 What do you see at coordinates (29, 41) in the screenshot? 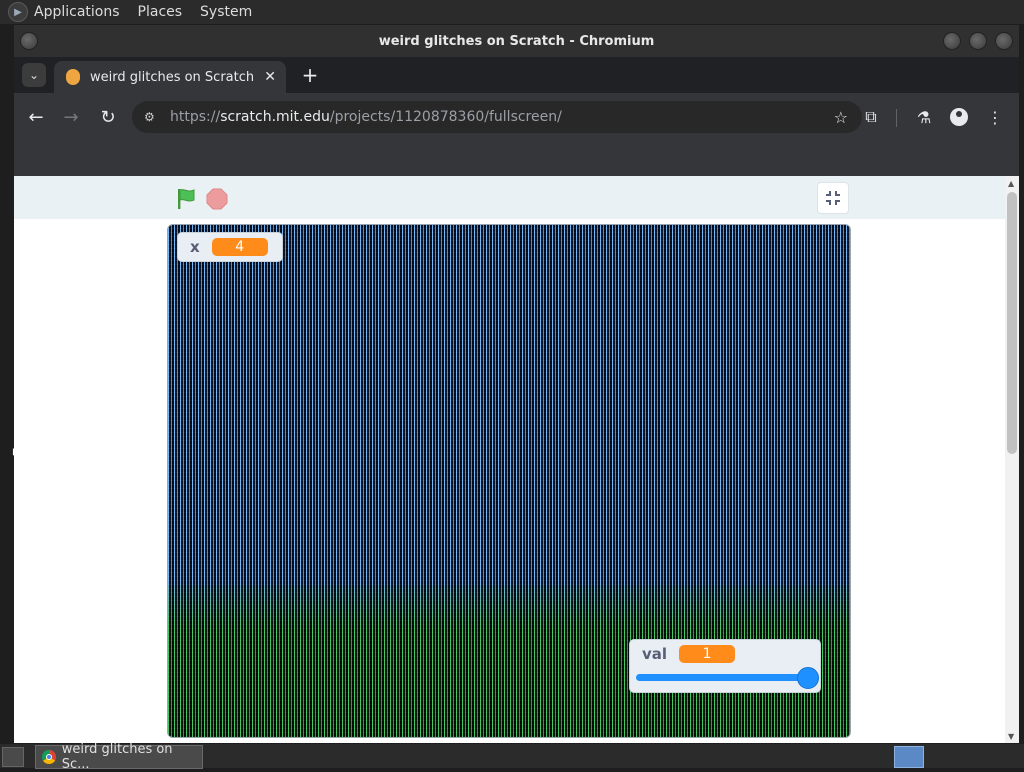
I see `window-menu-button` at bounding box center [29, 41].